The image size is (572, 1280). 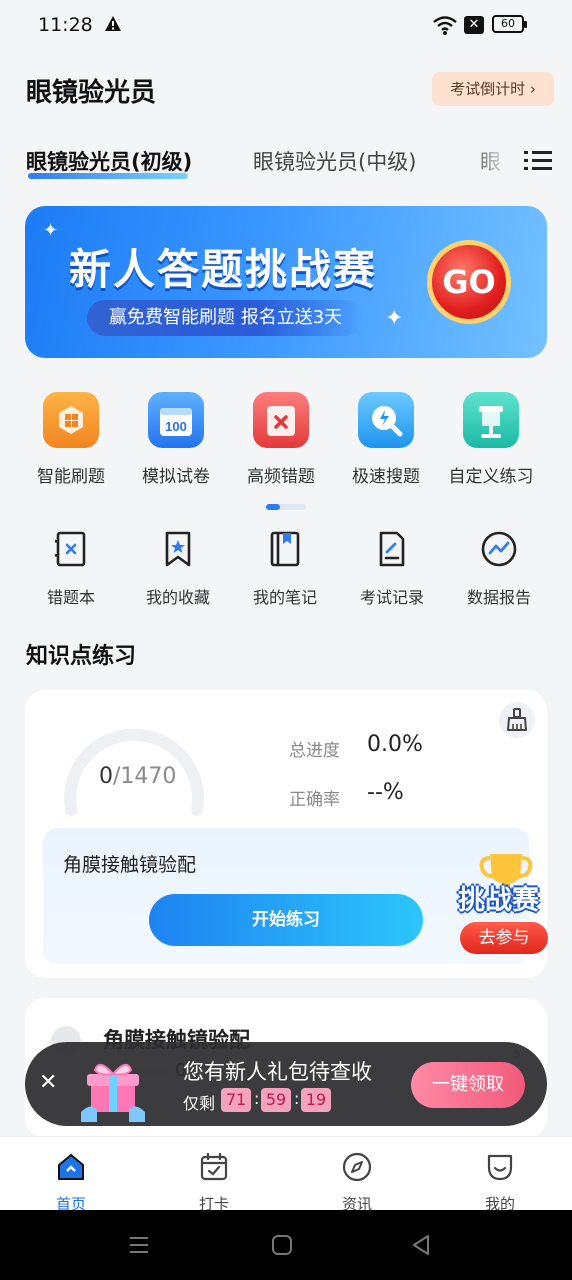 I want to click on feature-label: 智能刷题, so click(x=71, y=477).